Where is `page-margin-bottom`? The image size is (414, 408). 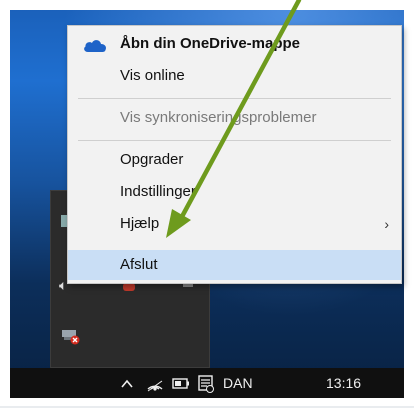 page-margin-bottom is located at coordinates (207, 402).